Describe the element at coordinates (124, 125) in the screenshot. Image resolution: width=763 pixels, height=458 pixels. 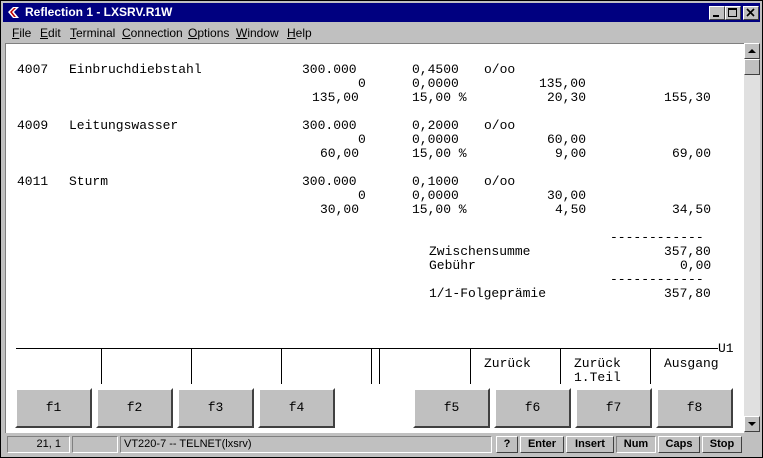
I see `coverage-name: Leitungswasser` at that location.